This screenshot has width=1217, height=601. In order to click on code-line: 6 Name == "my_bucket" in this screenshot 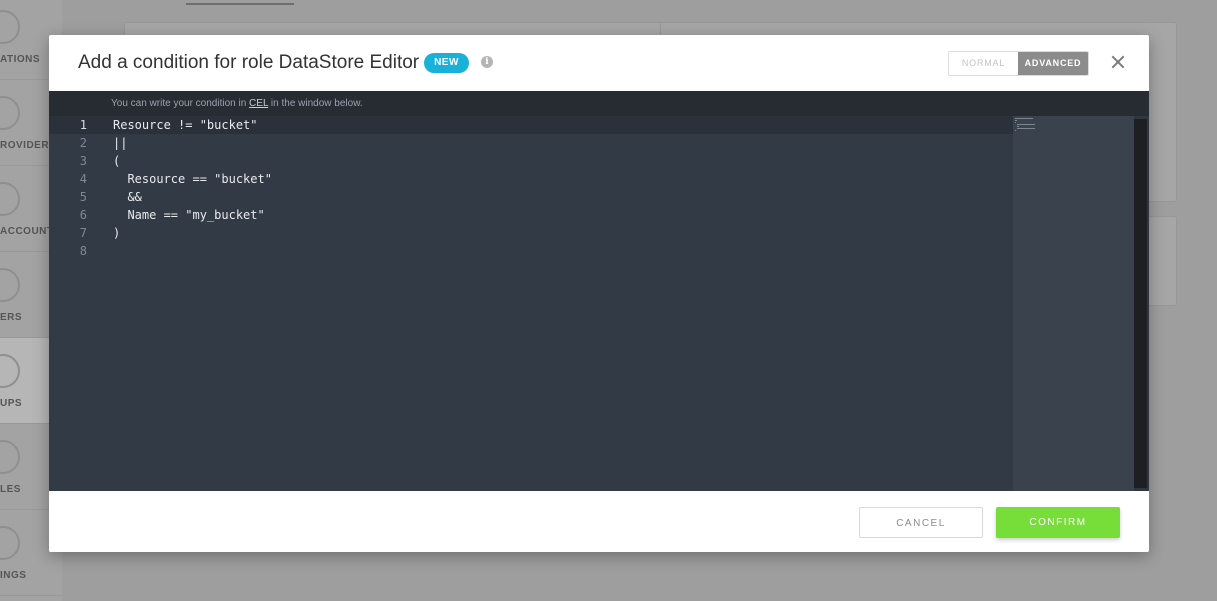, I will do `click(531, 215)`.